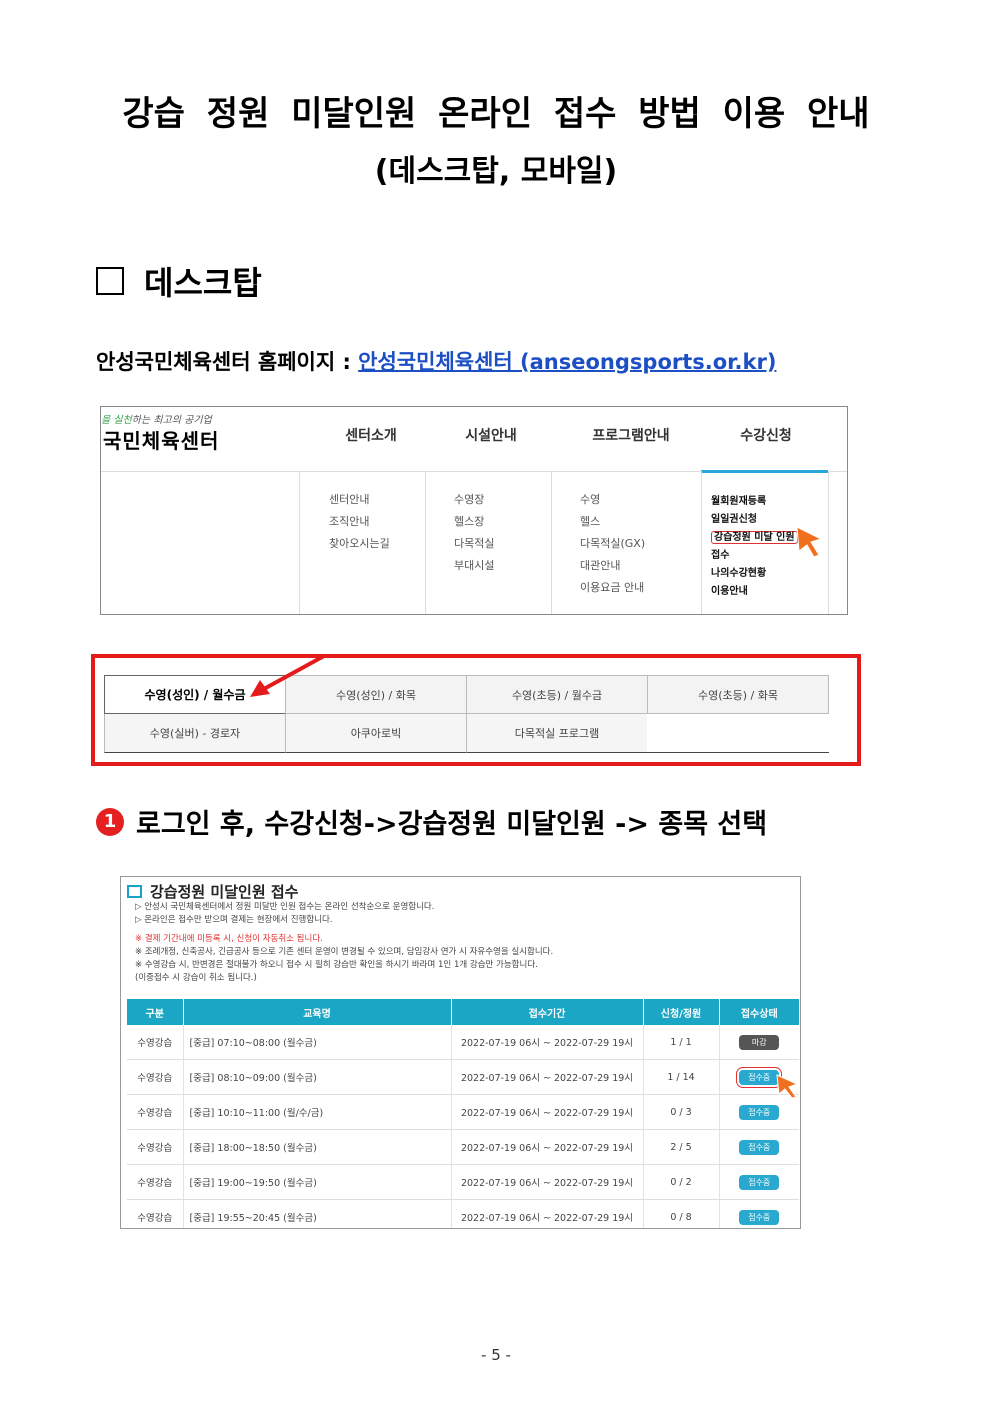 The image size is (992, 1403). I want to click on note-line: (이중접수 시 강습이 취소 됩니다.), so click(196, 978).